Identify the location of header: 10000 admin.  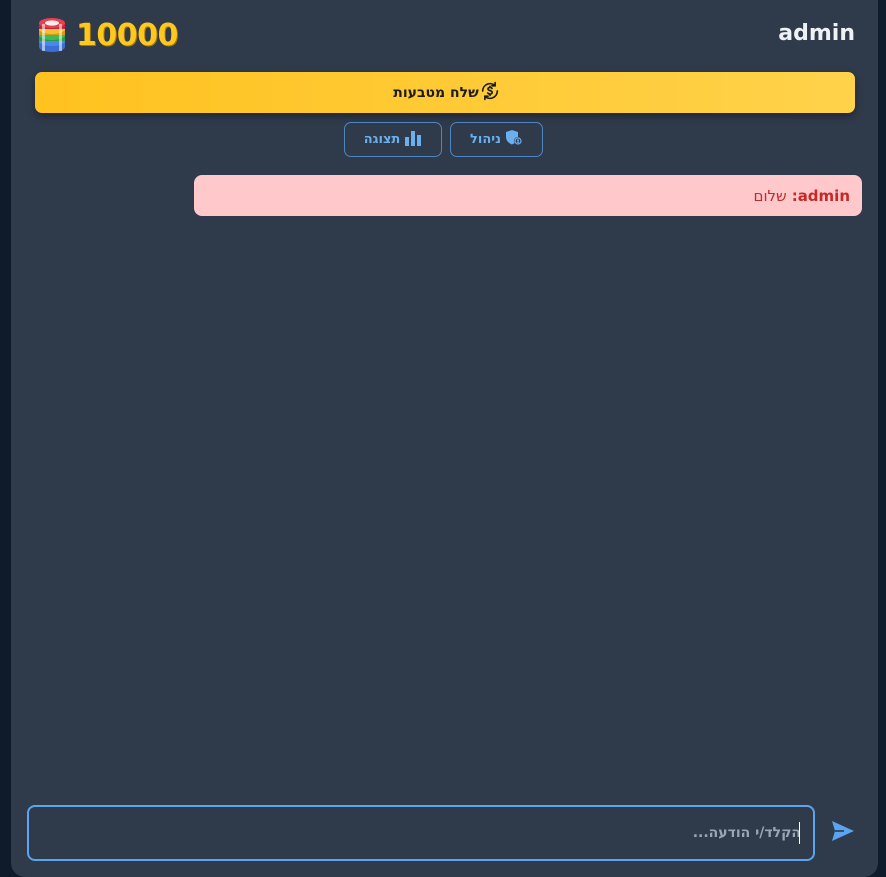
(444, 35).